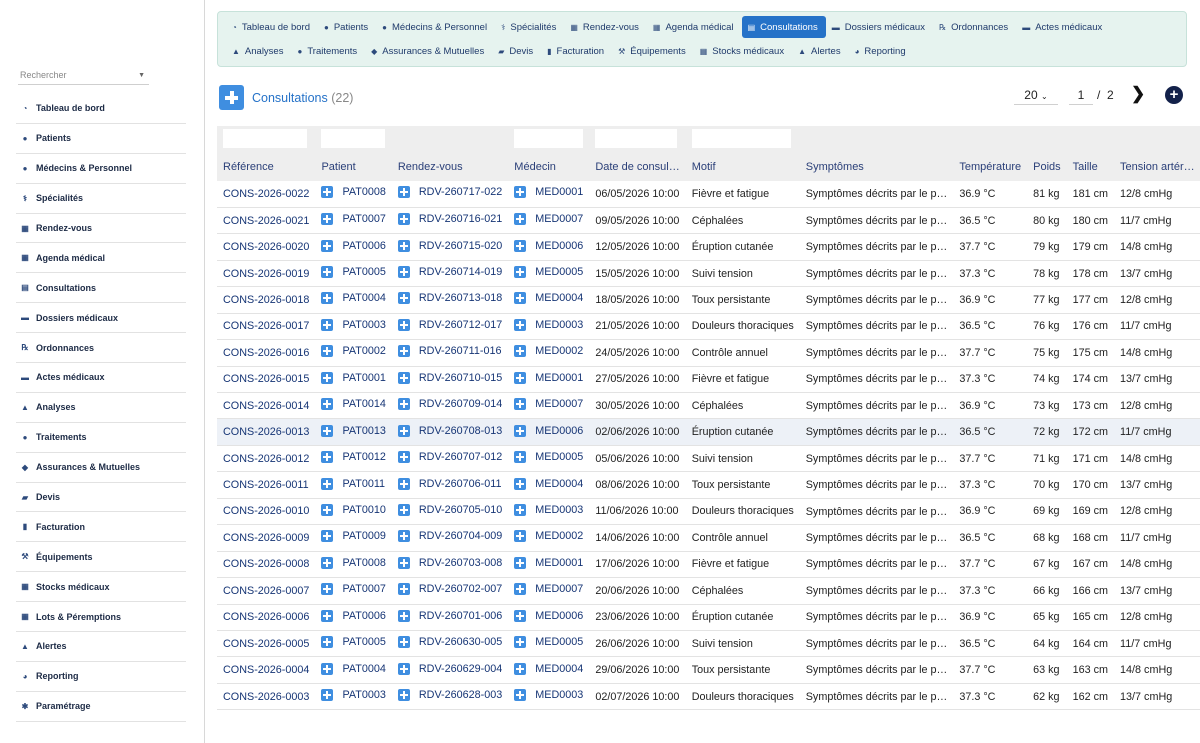 The width and height of the screenshot is (1200, 743). What do you see at coordinates (101, 288) in the screenshot?
I see `sidebar-item-consultations: ▤ Consultations` at bounding box center [101, 288].